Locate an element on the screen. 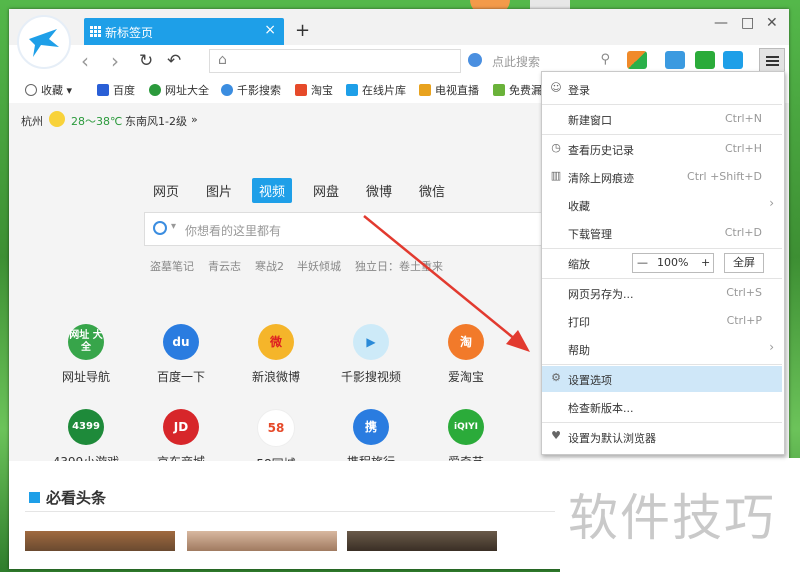 The width and height of the screenshot is (800, 572). iqiyi-icon is located at coordinates (705, 60).